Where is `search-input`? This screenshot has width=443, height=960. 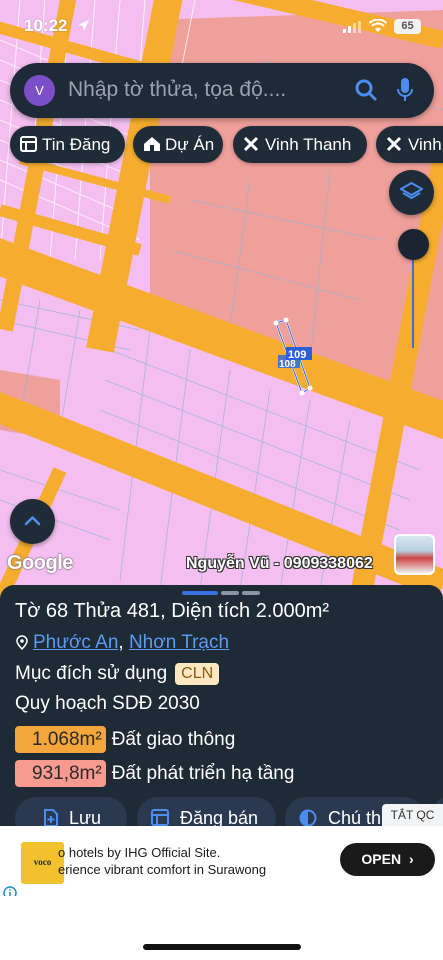 search-input is located at coordinates (203, 90).